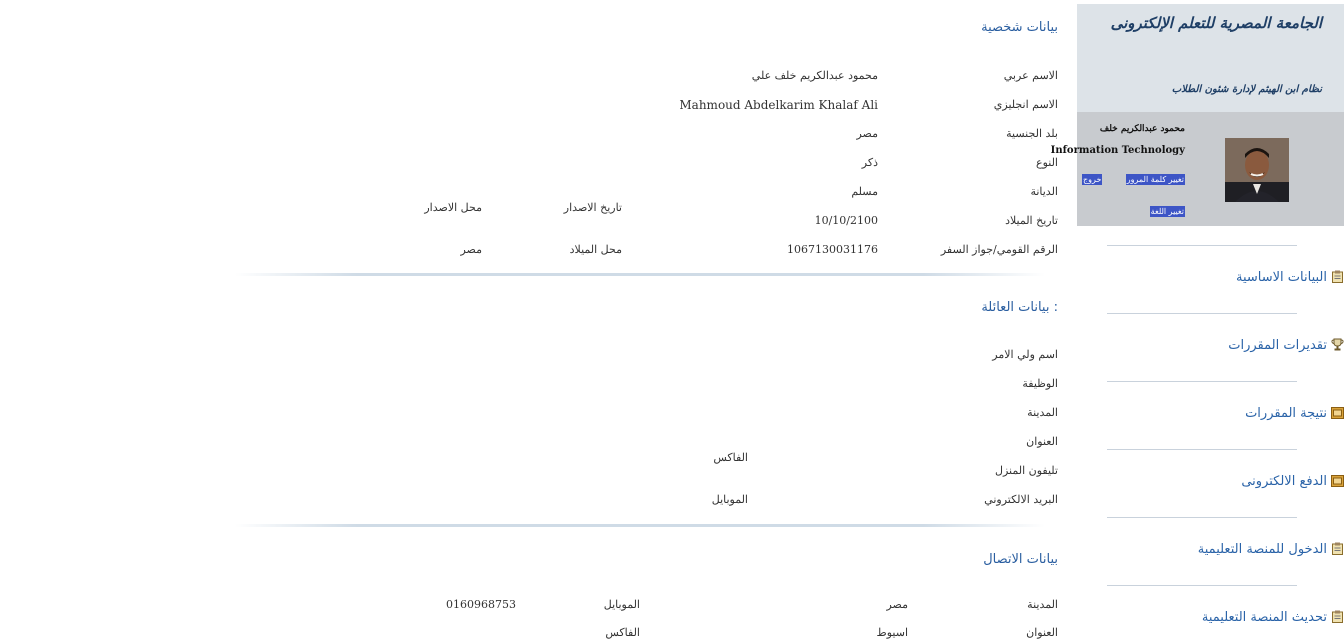  Describe the element at coordinates (999, 249) in the screenshot. I see `national-id-label: الرقم القومي/جواز السفر` at that location.